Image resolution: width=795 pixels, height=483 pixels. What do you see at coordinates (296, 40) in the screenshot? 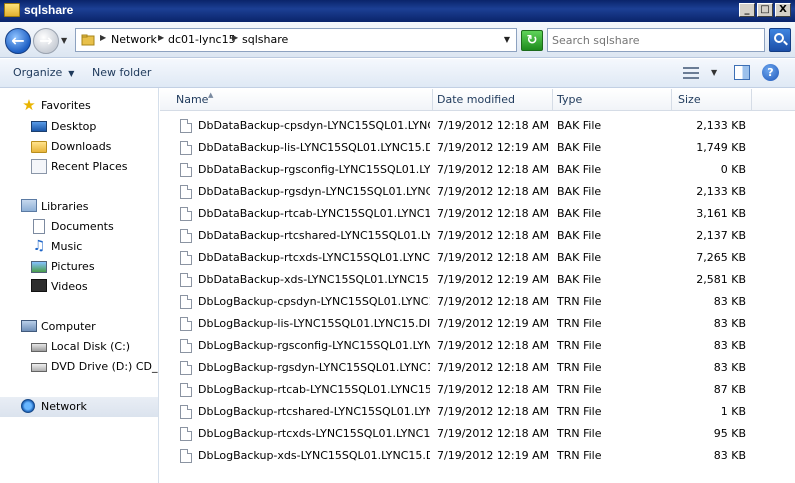
I see `address-input: ▶ Network ▶ dc01-lync15 ▶ sqlshare ▼` at bounding box center [296, 40].